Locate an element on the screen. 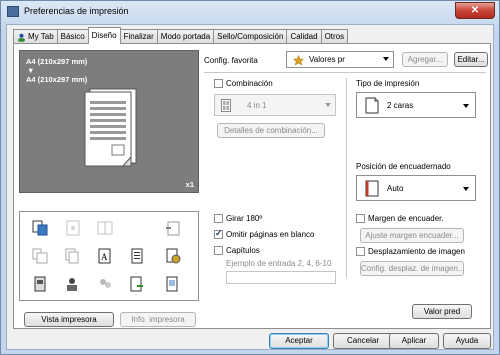  account-icon is located at coordinates (105, 284).